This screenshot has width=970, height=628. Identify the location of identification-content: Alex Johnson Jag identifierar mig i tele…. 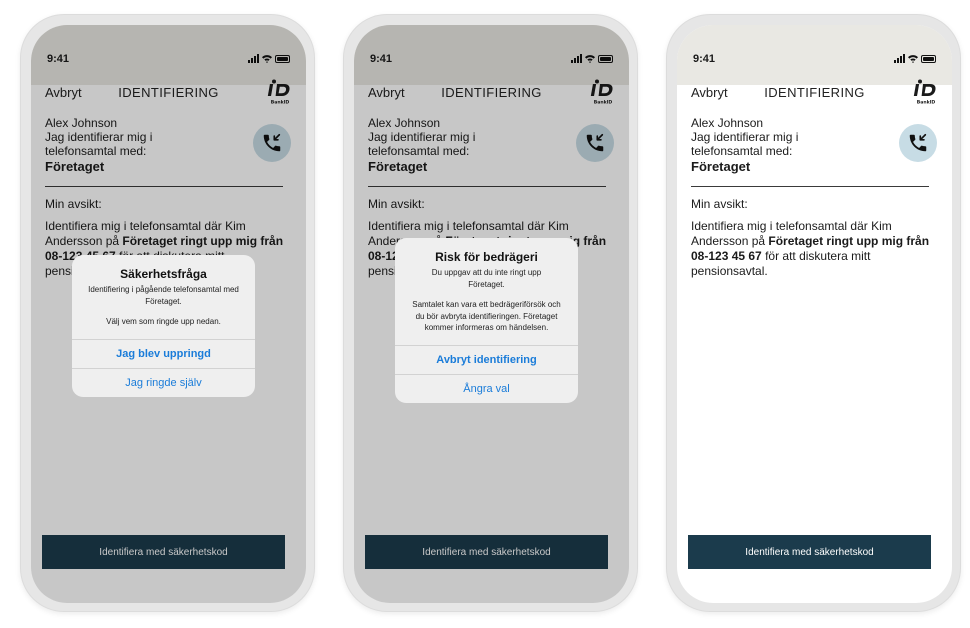
(814, 197).